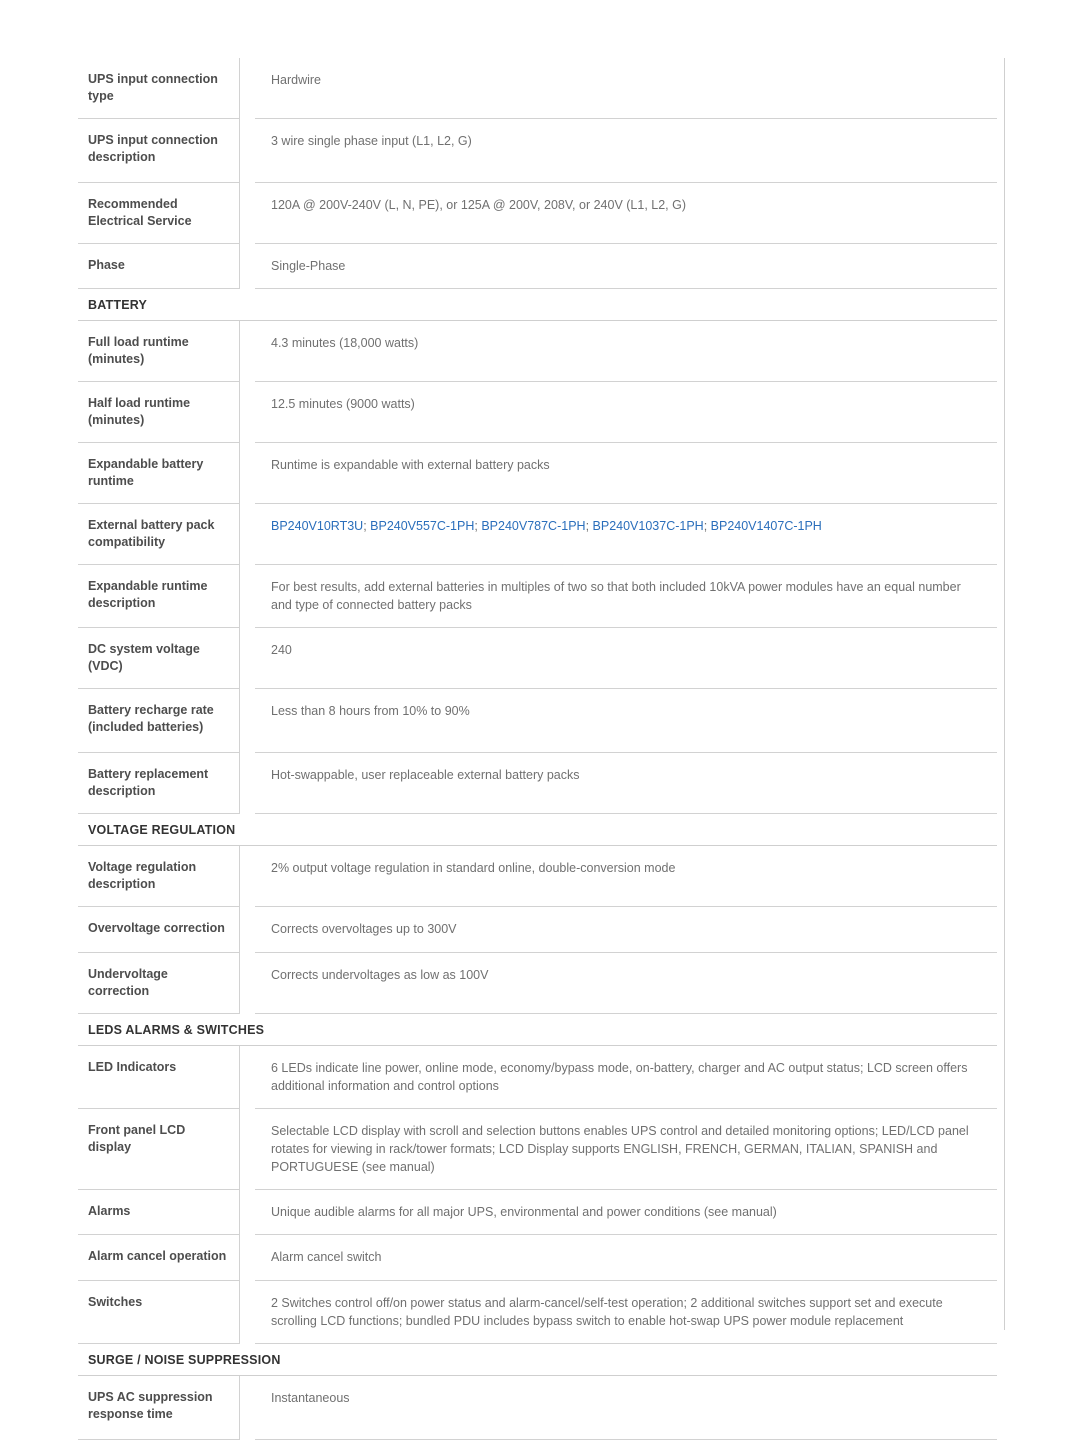  I want to click on spec-value: Corrects overvoltages up to 300V, so click(626, 930).